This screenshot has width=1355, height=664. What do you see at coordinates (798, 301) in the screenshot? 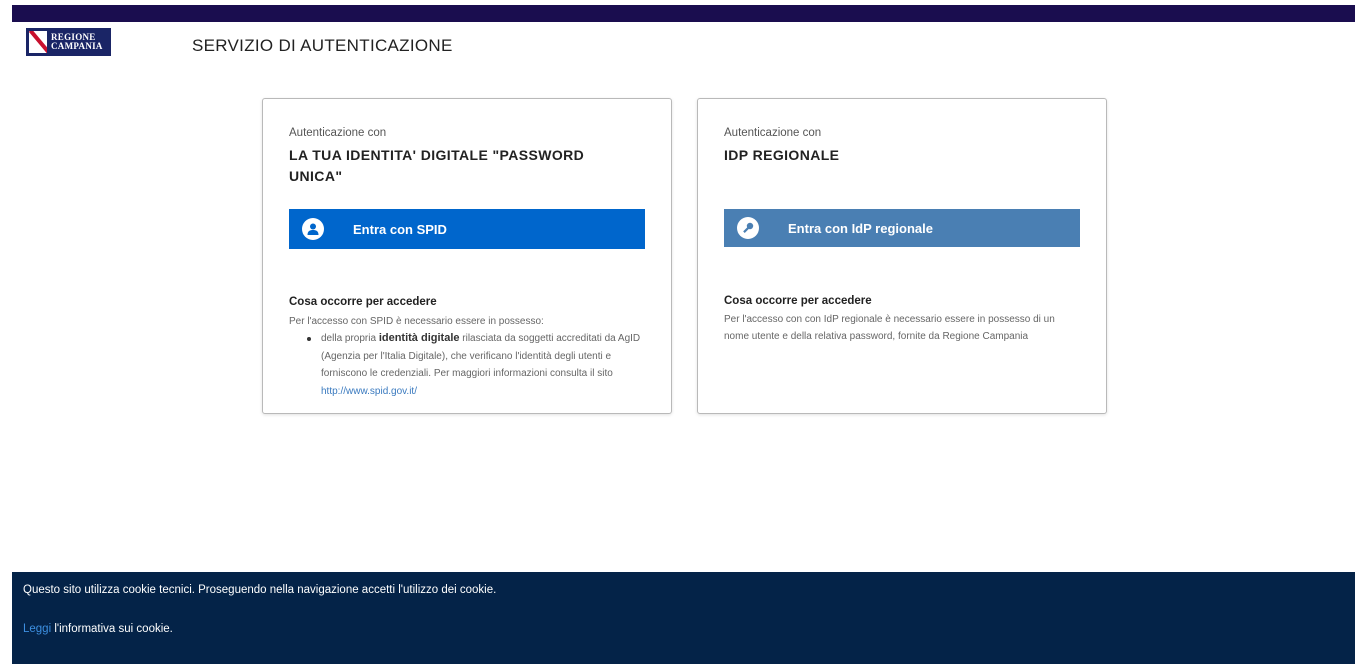
I see `idp-requirements-title: Cosa occorre per accedere` at bounding box center [798, 301].